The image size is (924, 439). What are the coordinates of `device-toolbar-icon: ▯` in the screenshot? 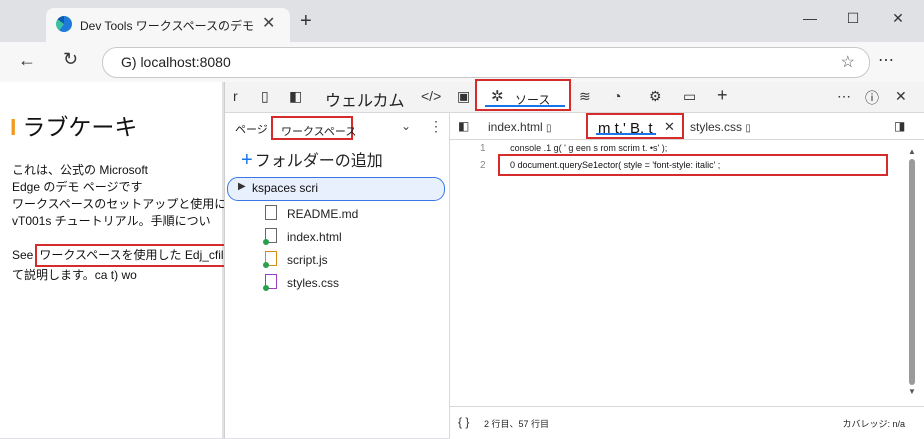 It's located at (265, 96).